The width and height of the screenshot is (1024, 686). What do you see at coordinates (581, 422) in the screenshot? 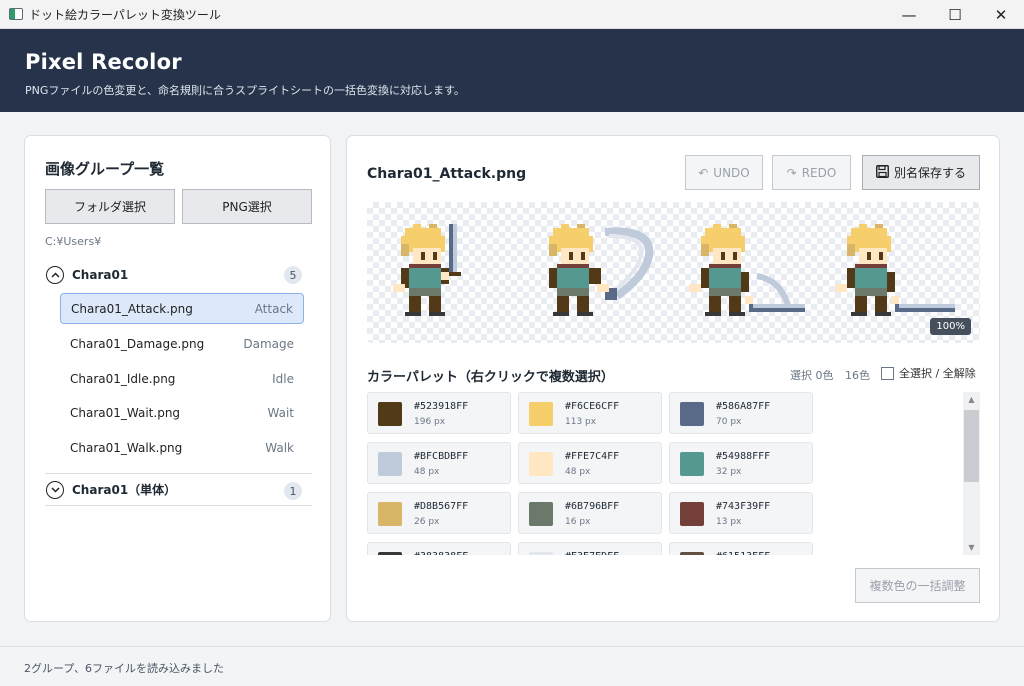
I see `swatch-pixel-count: 113 px` at bounding box center [581, 422].